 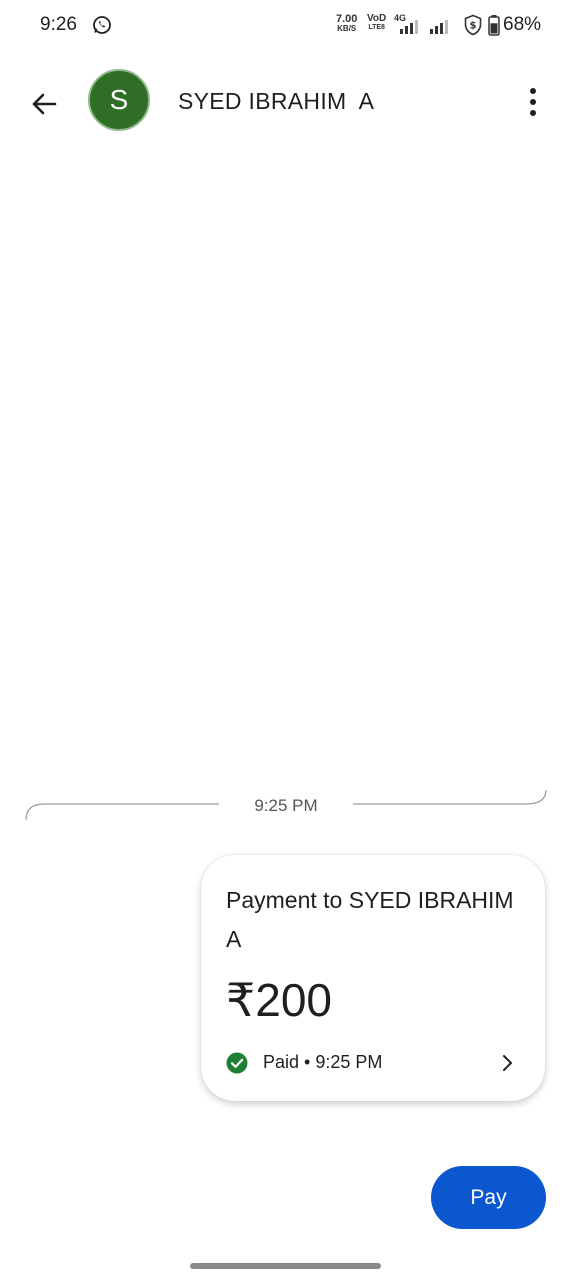 I want to click on more-options-icon, so click(x=533, y=102).